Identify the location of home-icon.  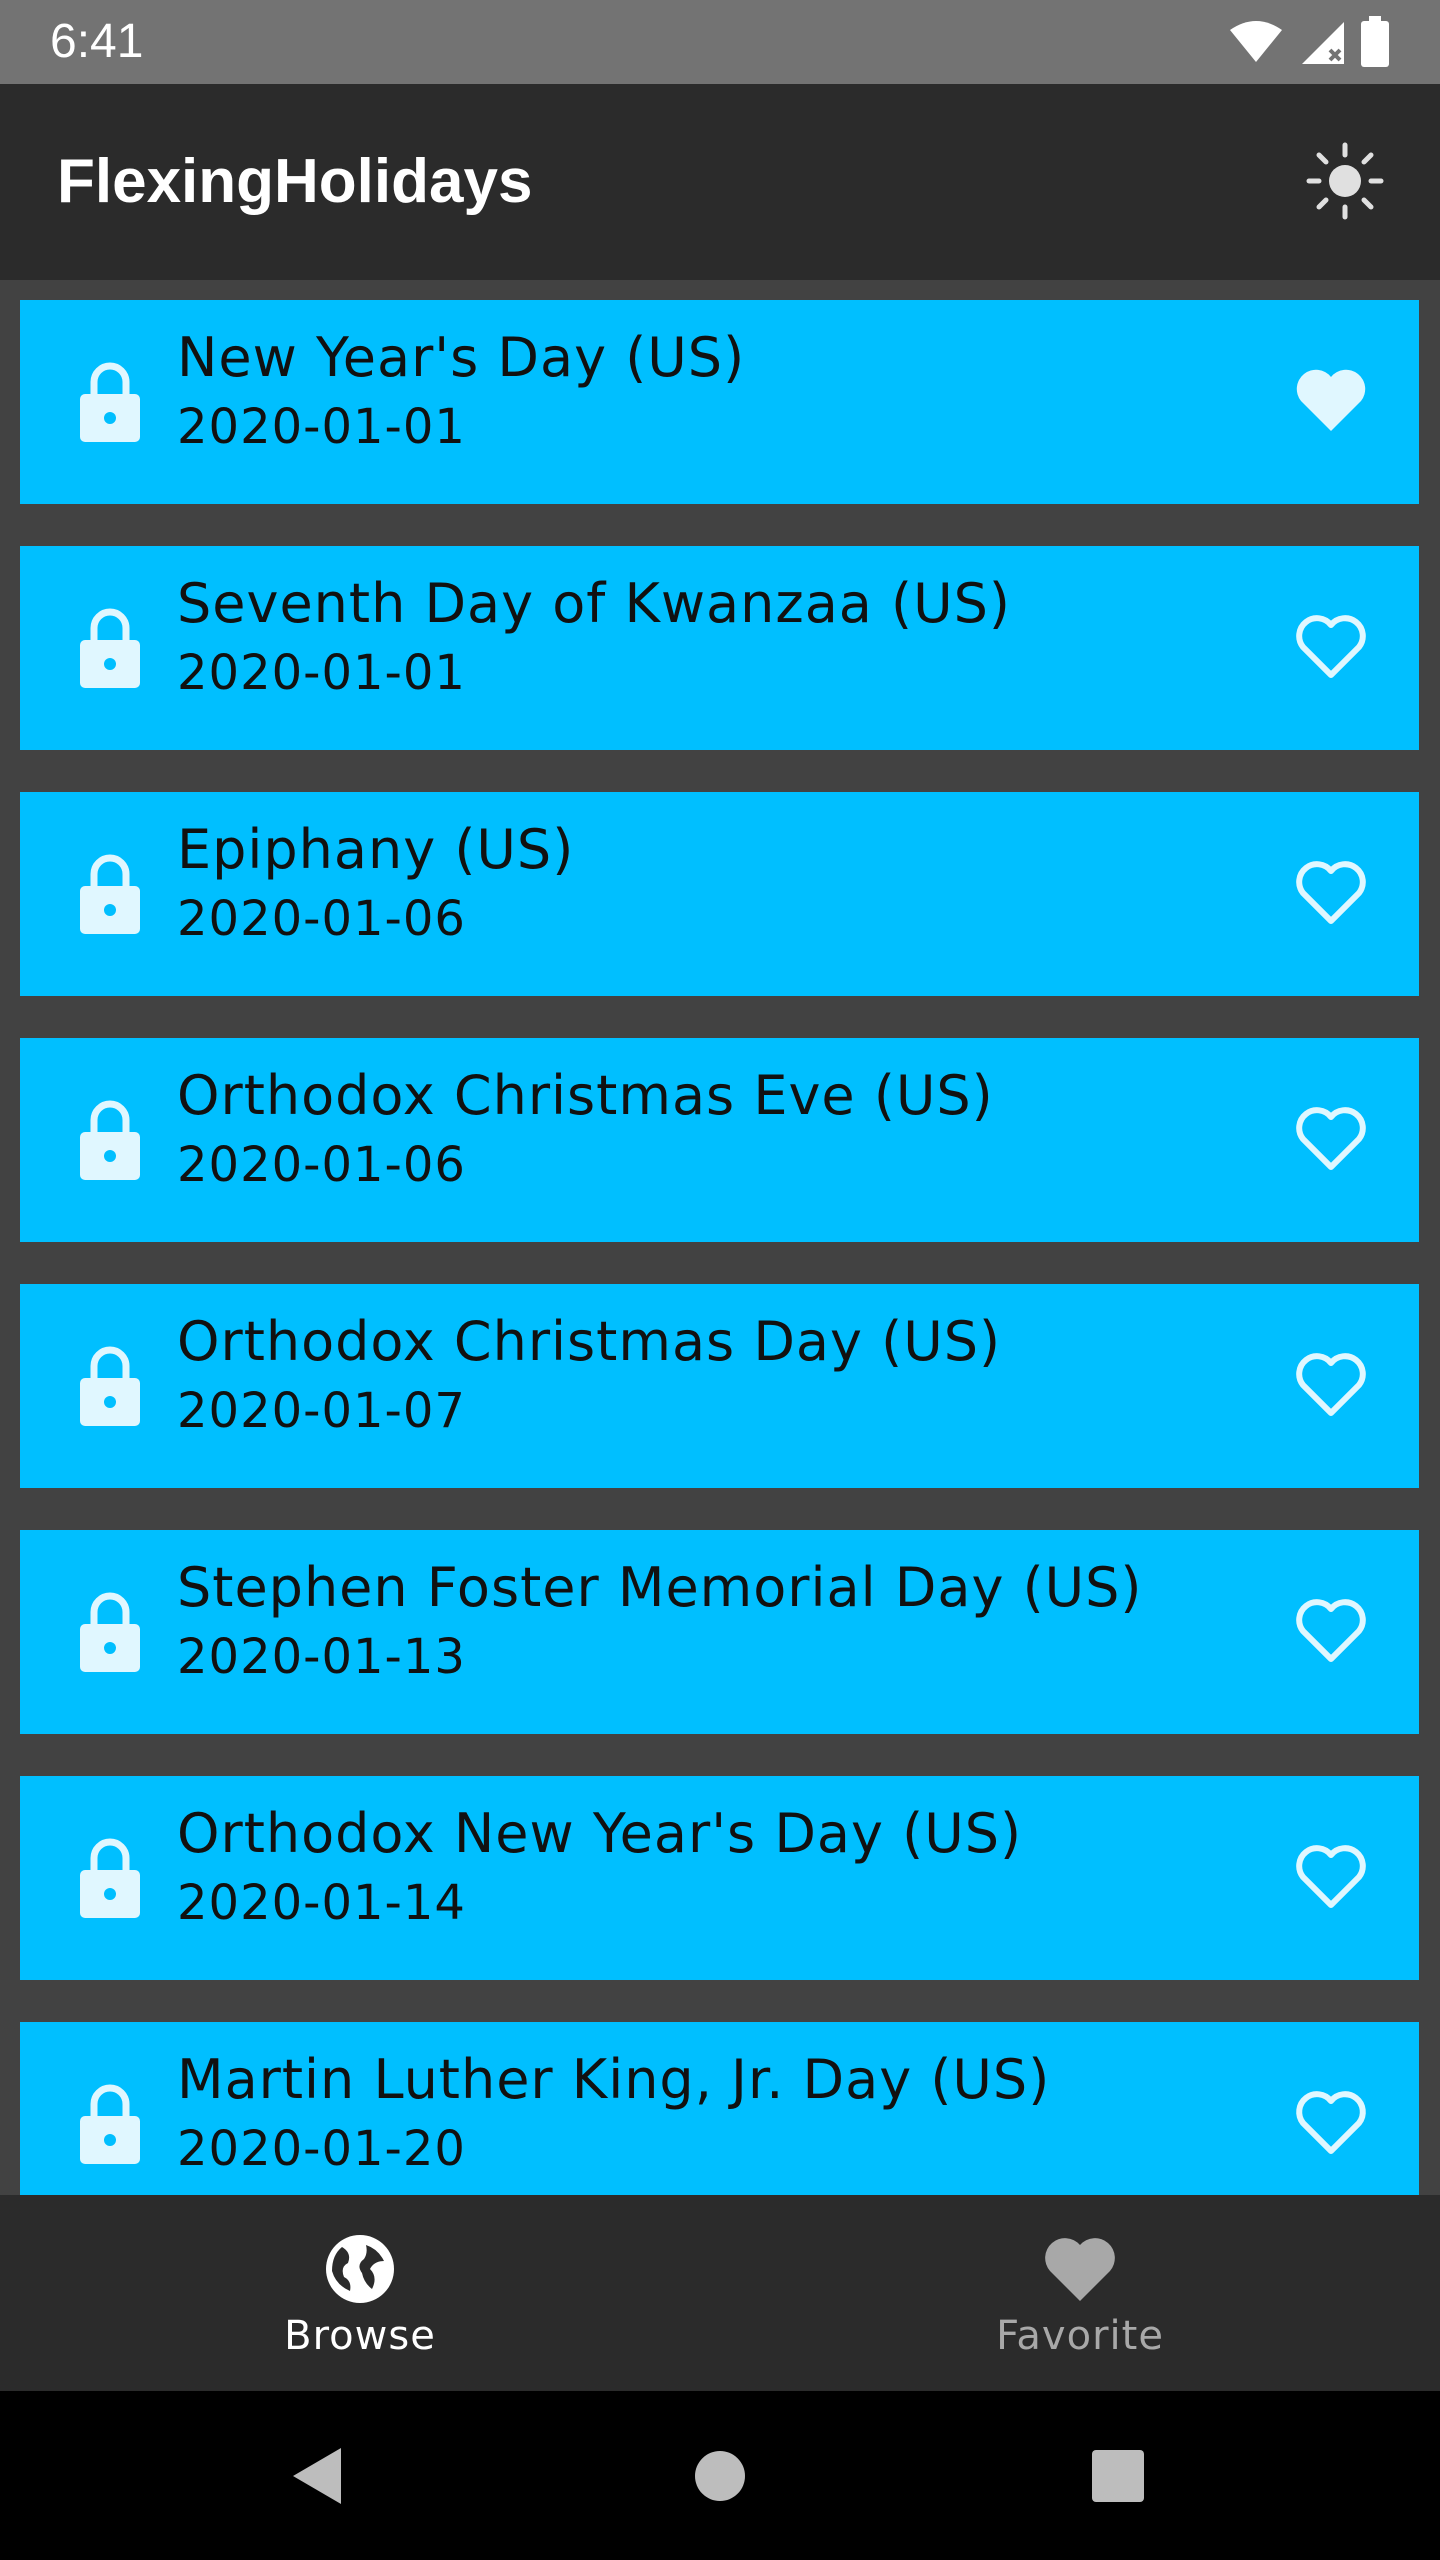
(720, 2476).